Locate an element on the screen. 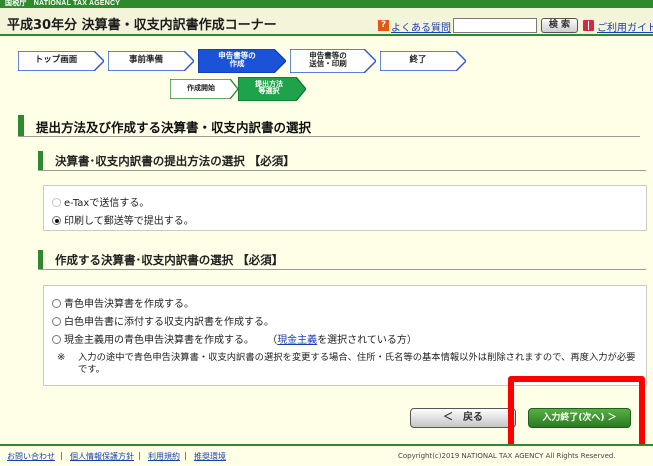  radio-cash-basis is located at coordinates (56, 339).